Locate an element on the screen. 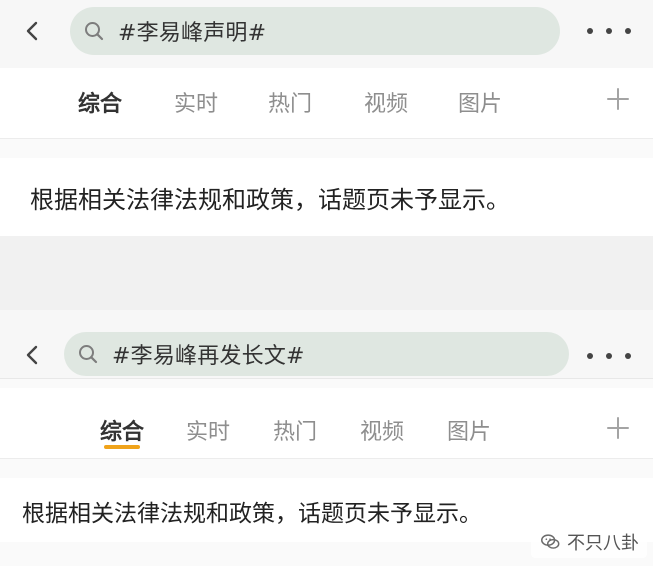 This screenshot has width=653, height=566. top-bar: #李易峰声明# is located at coordinates (326, 34).